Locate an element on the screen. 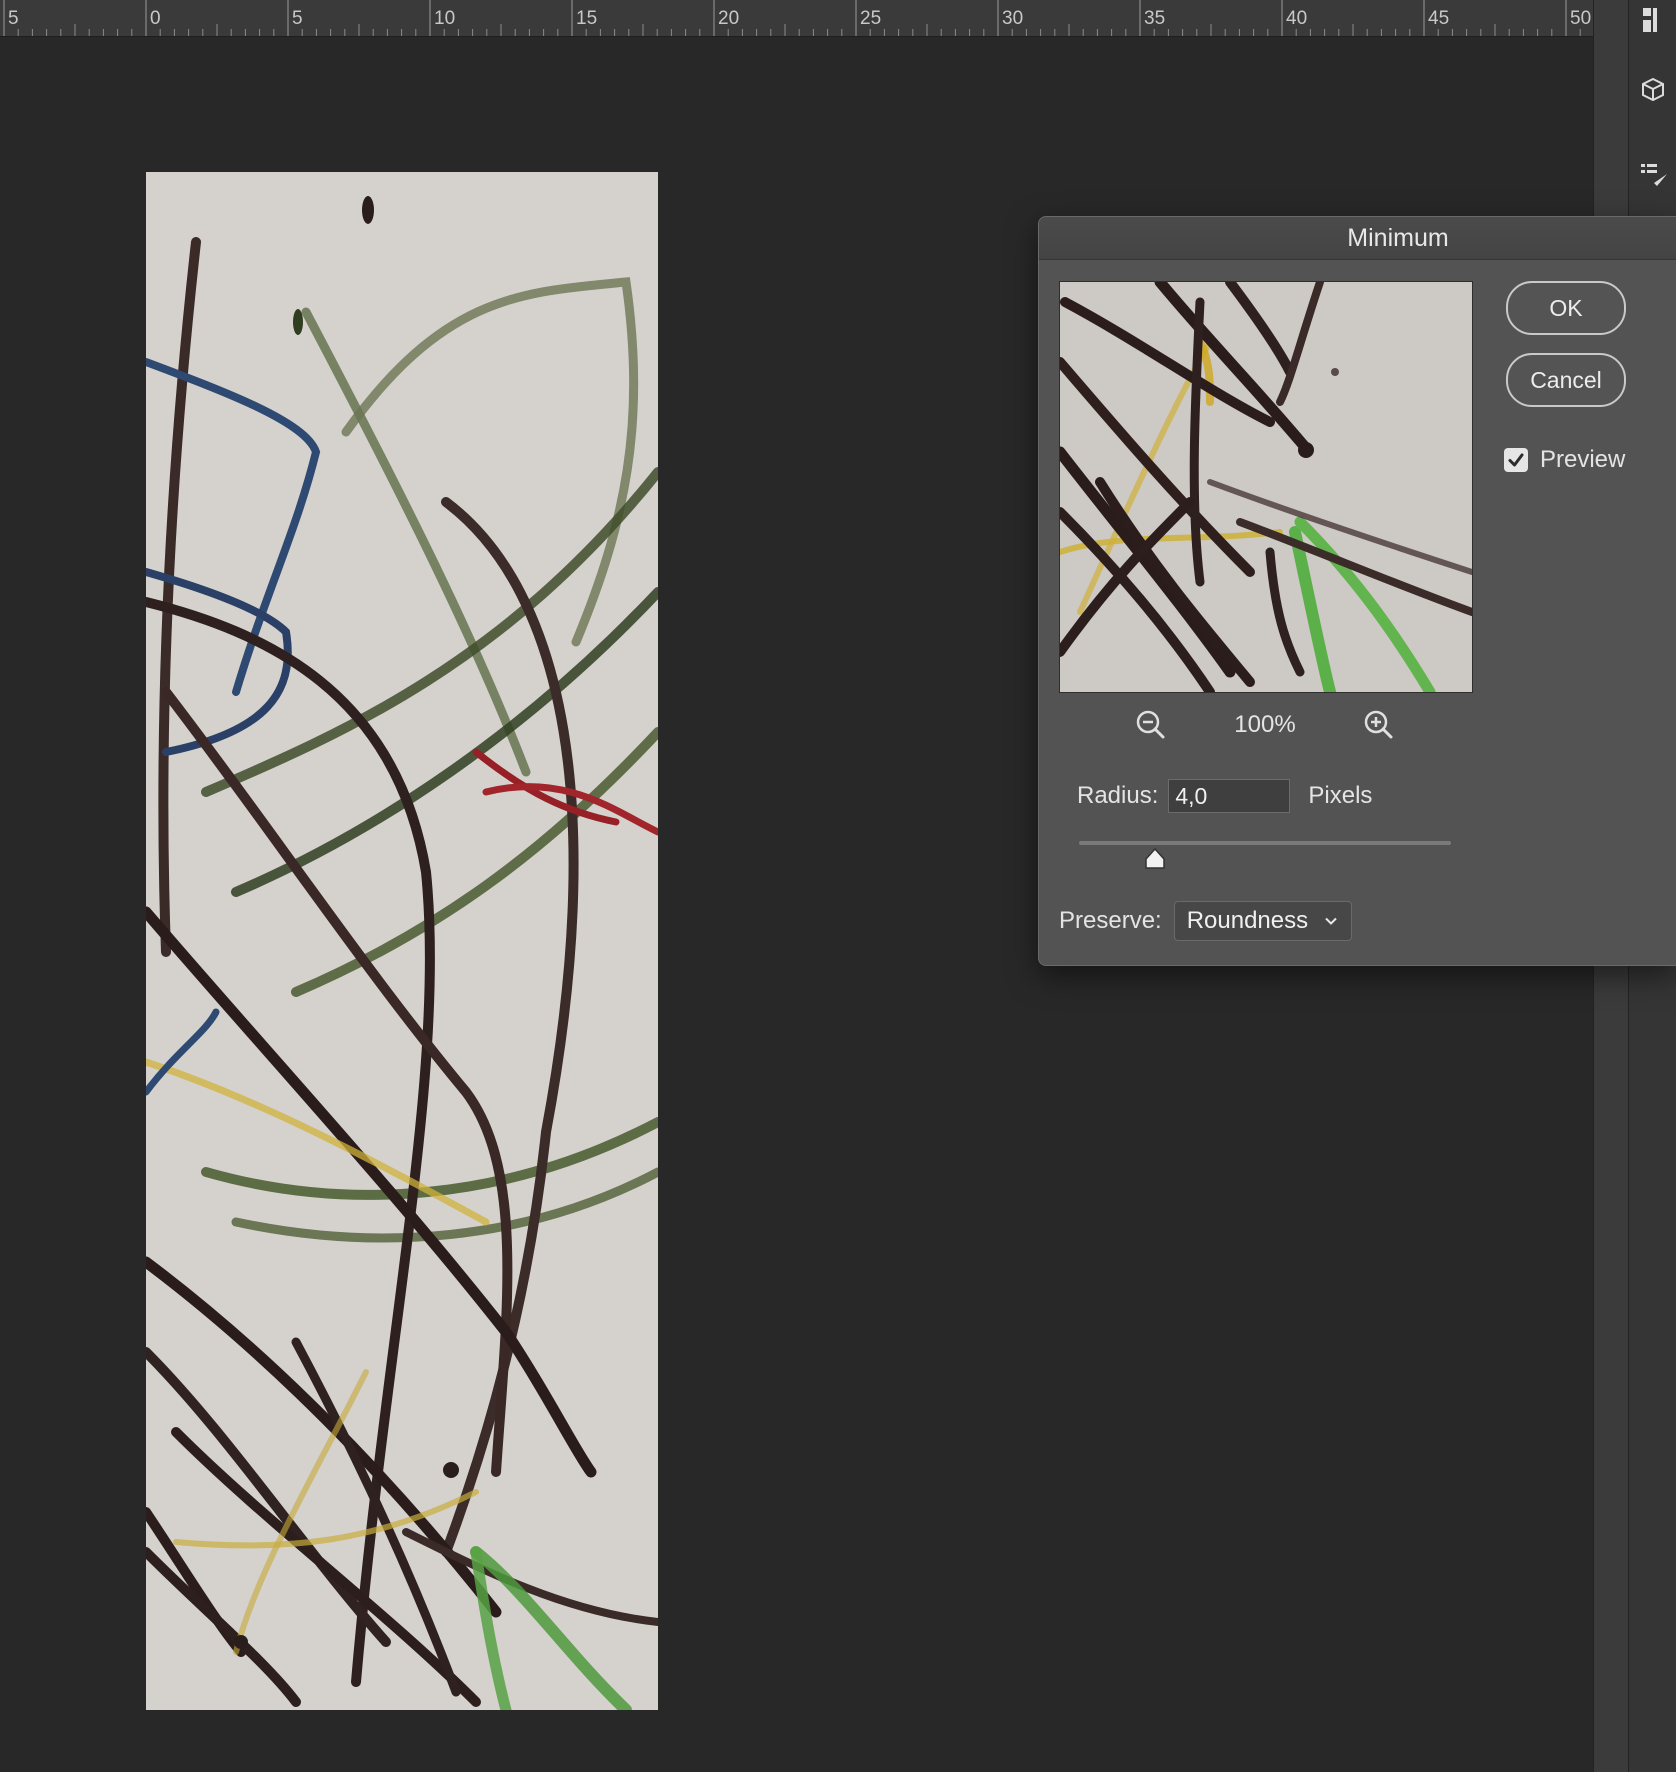 The image size is (1676, 1772). preserve-row: Preserve: Roundness is located at coordinates (1205, 921).